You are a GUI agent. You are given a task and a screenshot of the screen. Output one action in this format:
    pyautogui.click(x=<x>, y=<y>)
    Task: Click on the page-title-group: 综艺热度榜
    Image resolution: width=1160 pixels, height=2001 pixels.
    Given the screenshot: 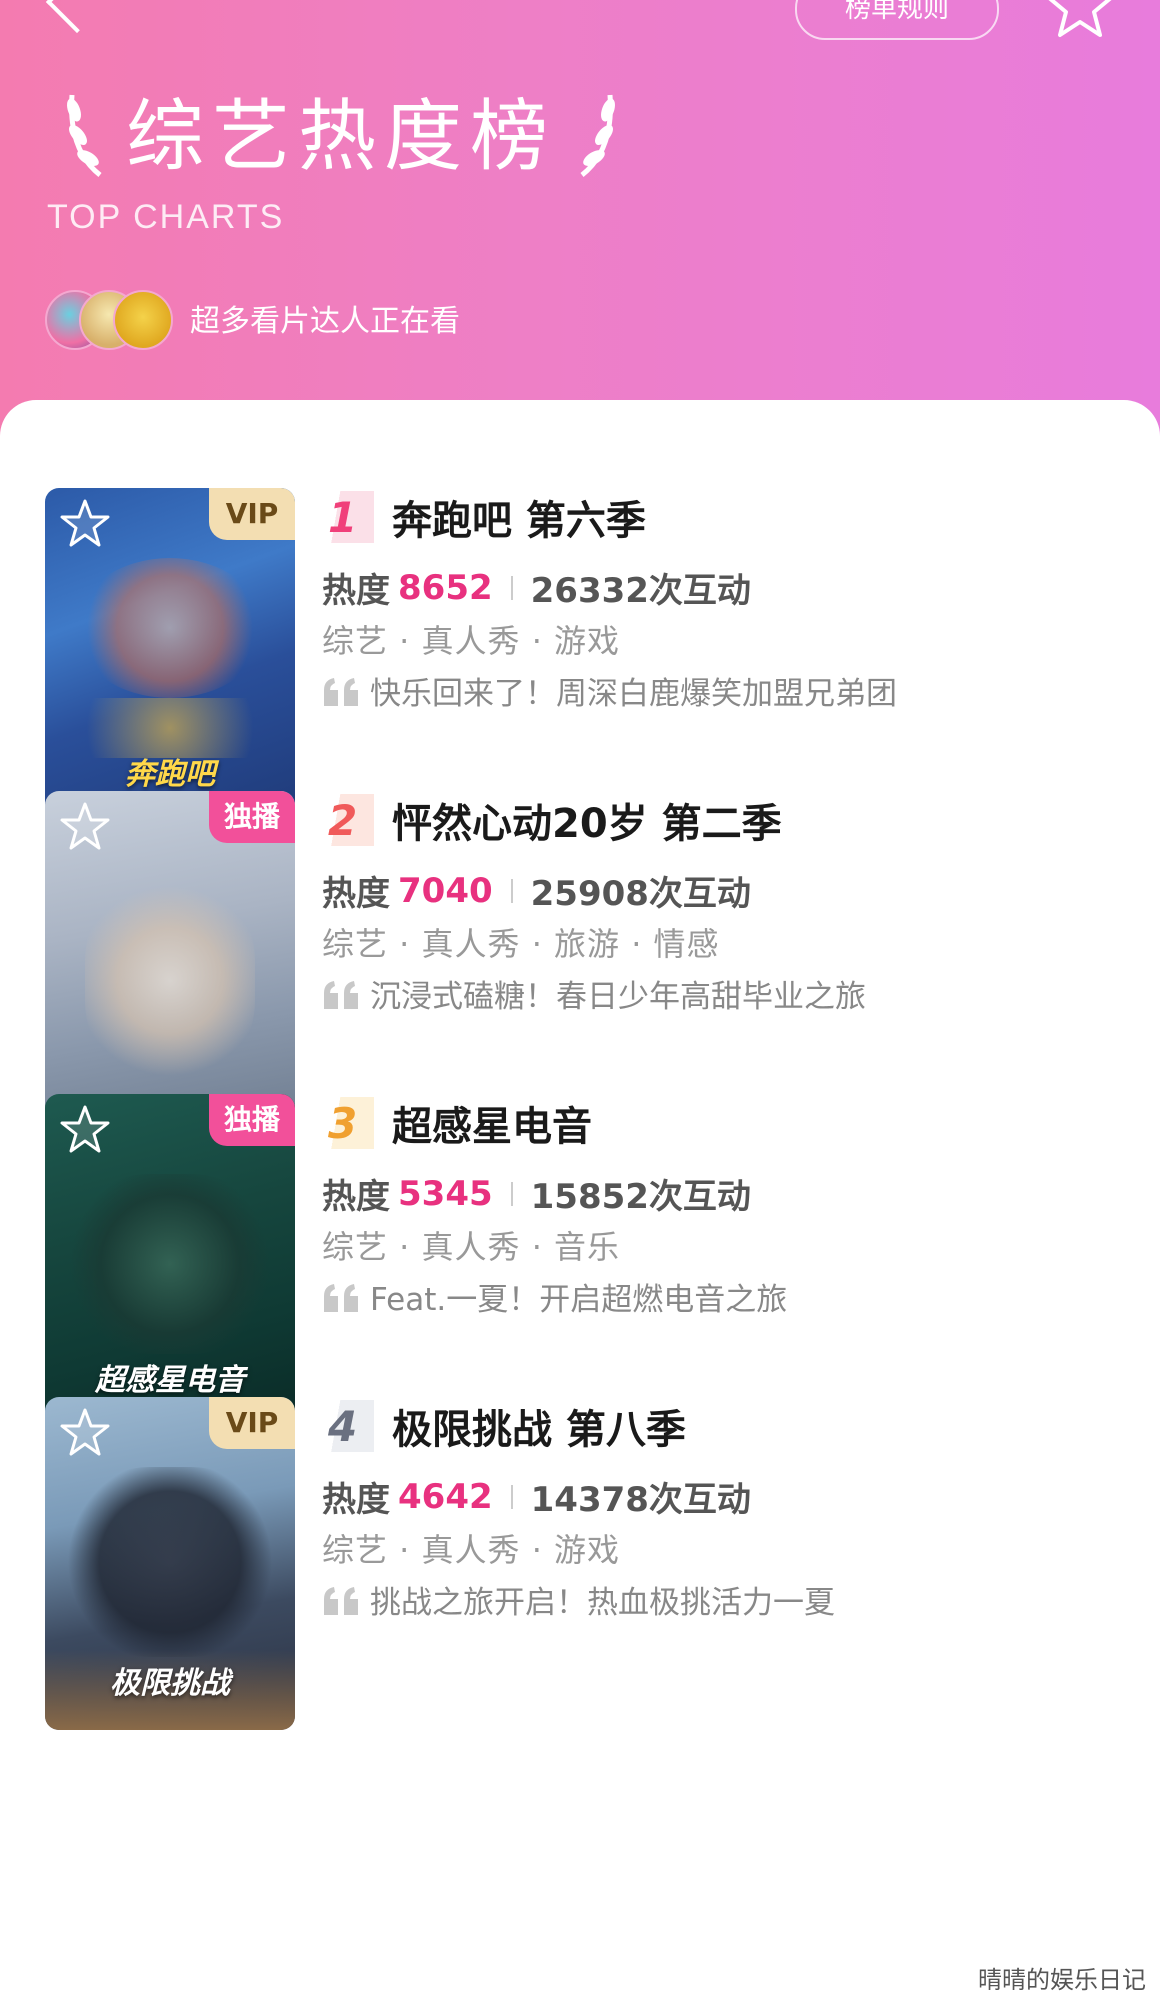 What is the action you would take?
    pyautogui.click(x=341, y=130)
    